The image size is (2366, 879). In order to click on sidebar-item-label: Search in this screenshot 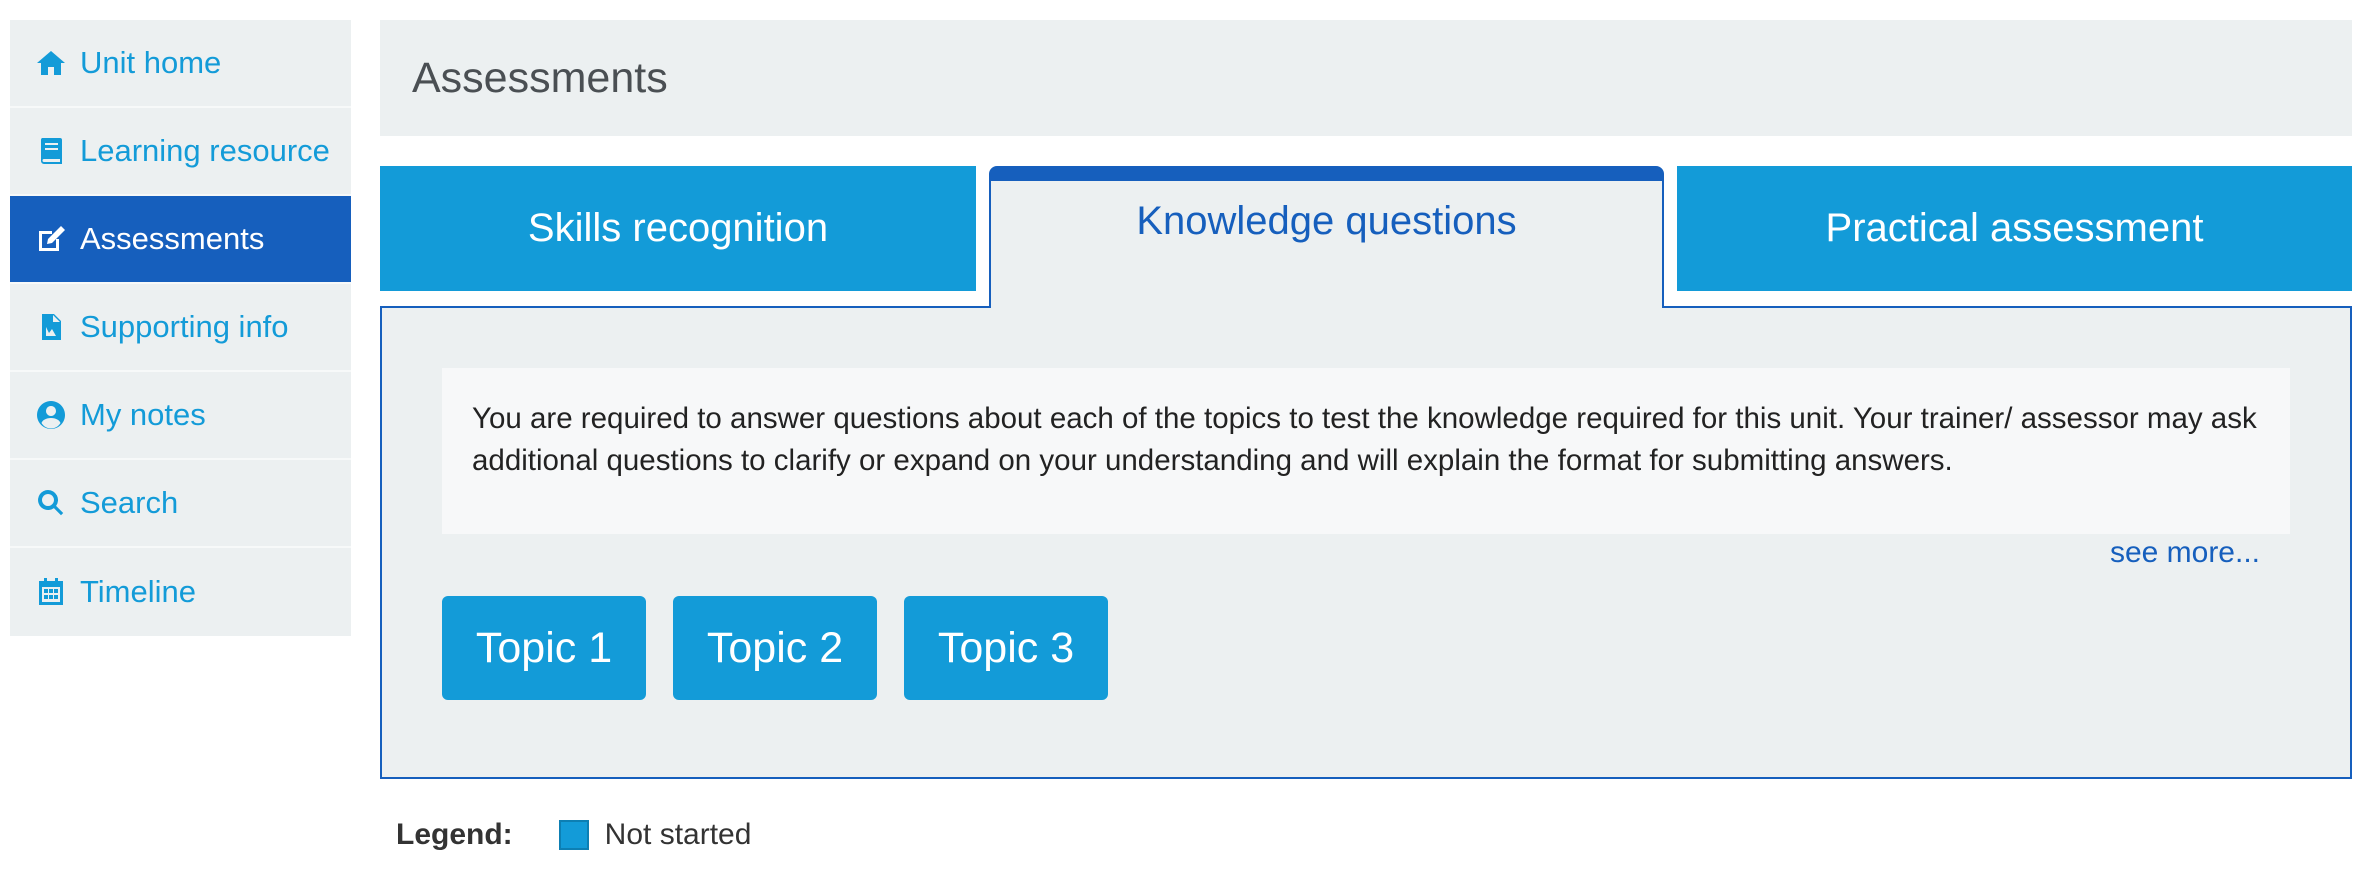, I will do `click(129, 502)`.